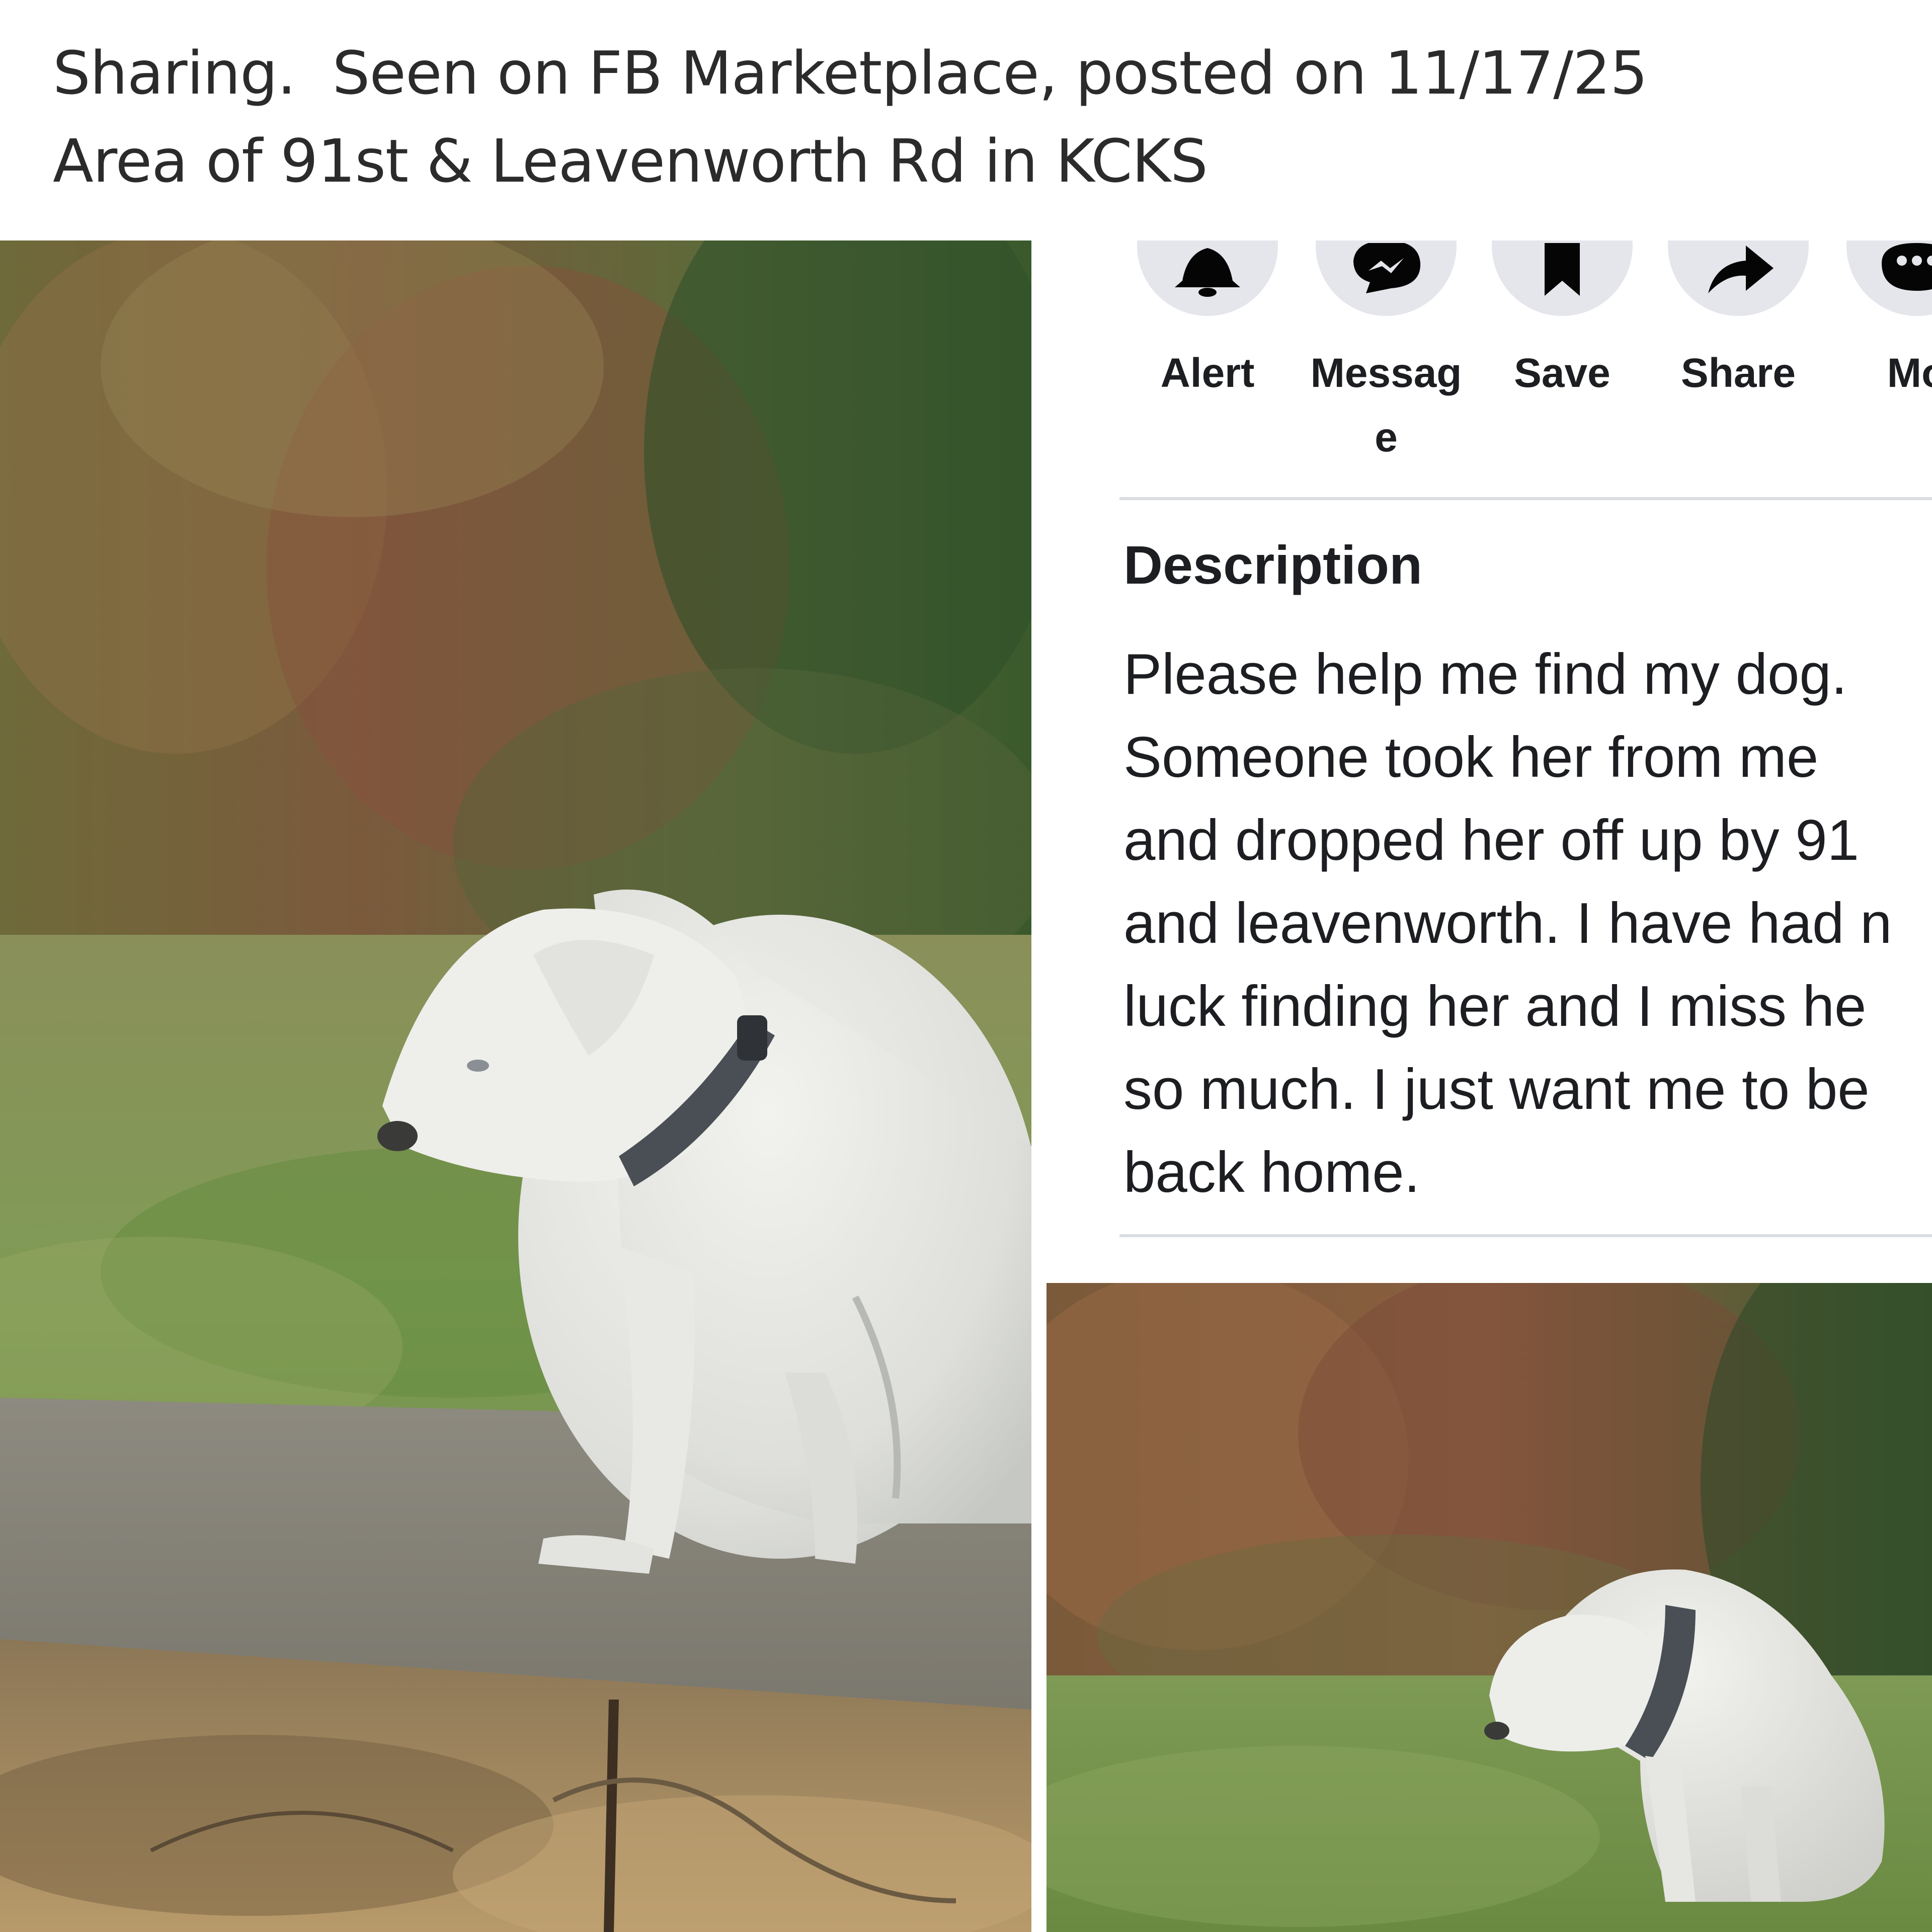  What do you see at coordinates (1738, 373) in the screenshot?
I see `share-label: Share` at bounding box center [1738, 373].